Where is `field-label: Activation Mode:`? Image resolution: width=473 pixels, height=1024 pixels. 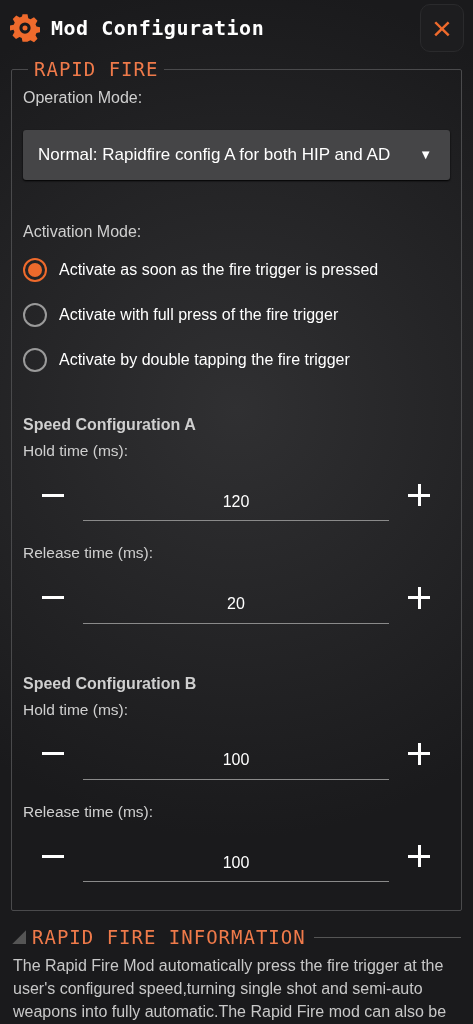
field-label: Activation Mode: is located at coordinates (83, 232).